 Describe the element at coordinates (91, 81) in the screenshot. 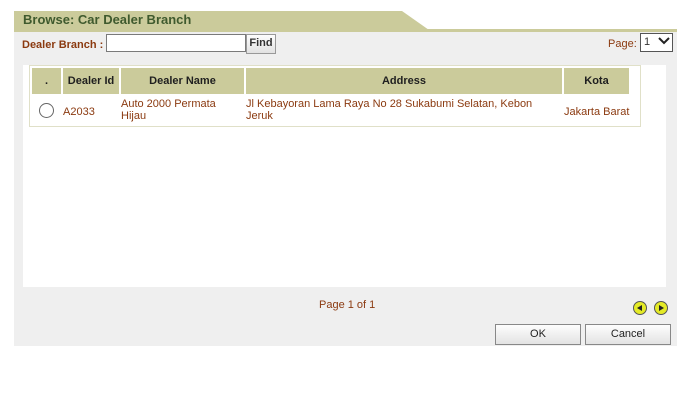

I see `column-header-dealer-id: Dealer Id` at that location.